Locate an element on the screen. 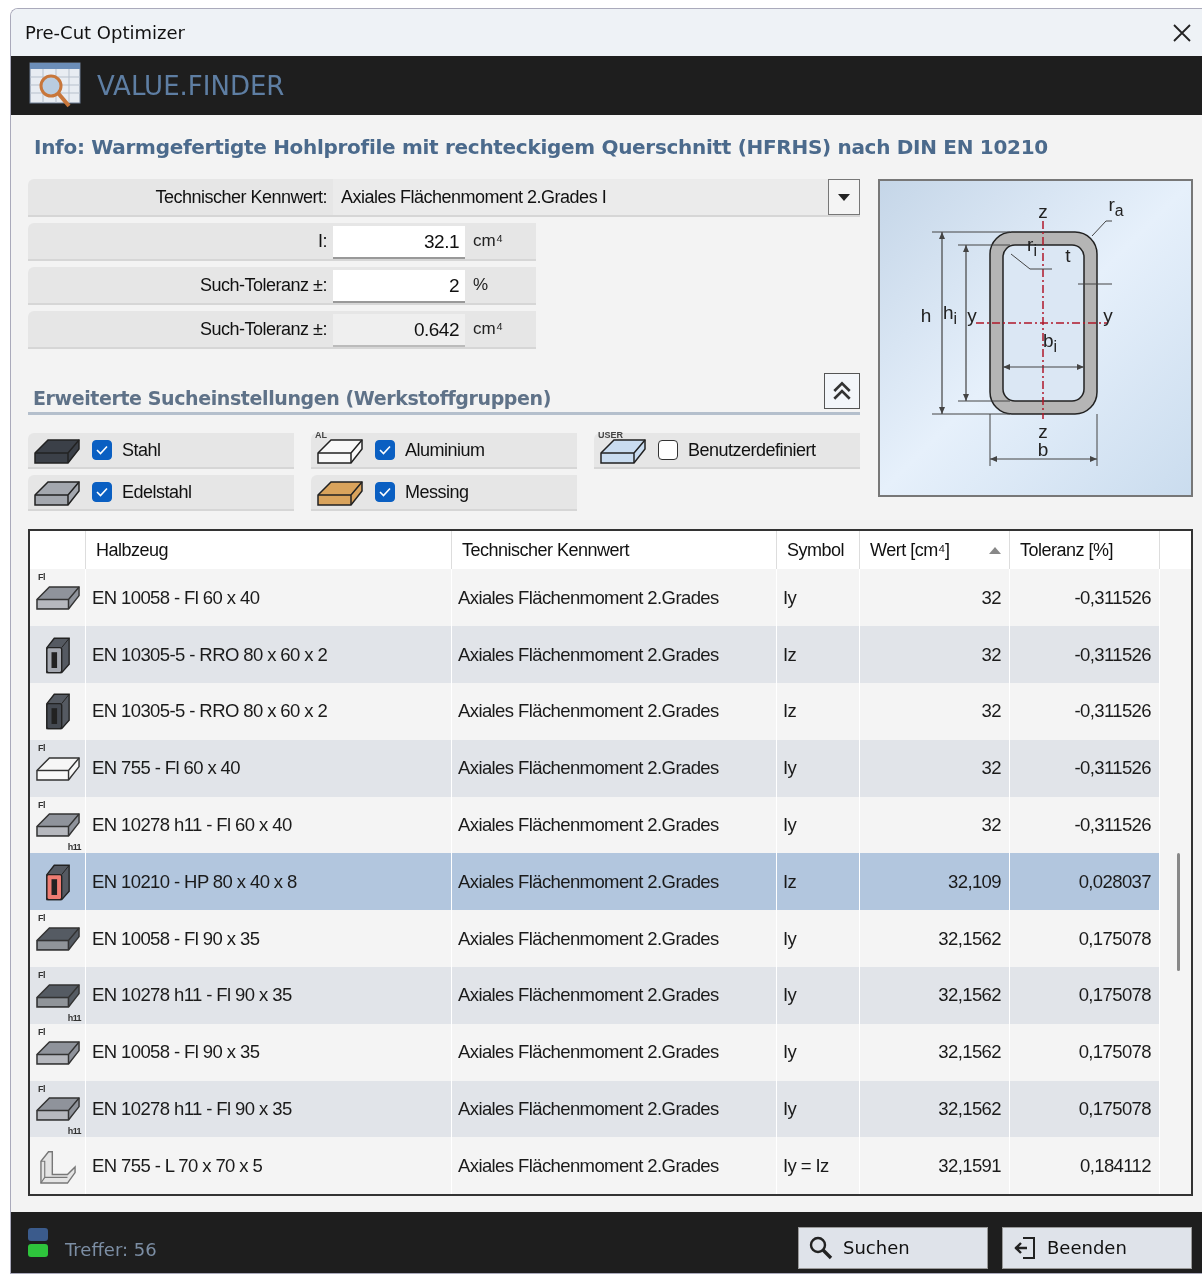  caret-icon is located at coordinates (844, 197).